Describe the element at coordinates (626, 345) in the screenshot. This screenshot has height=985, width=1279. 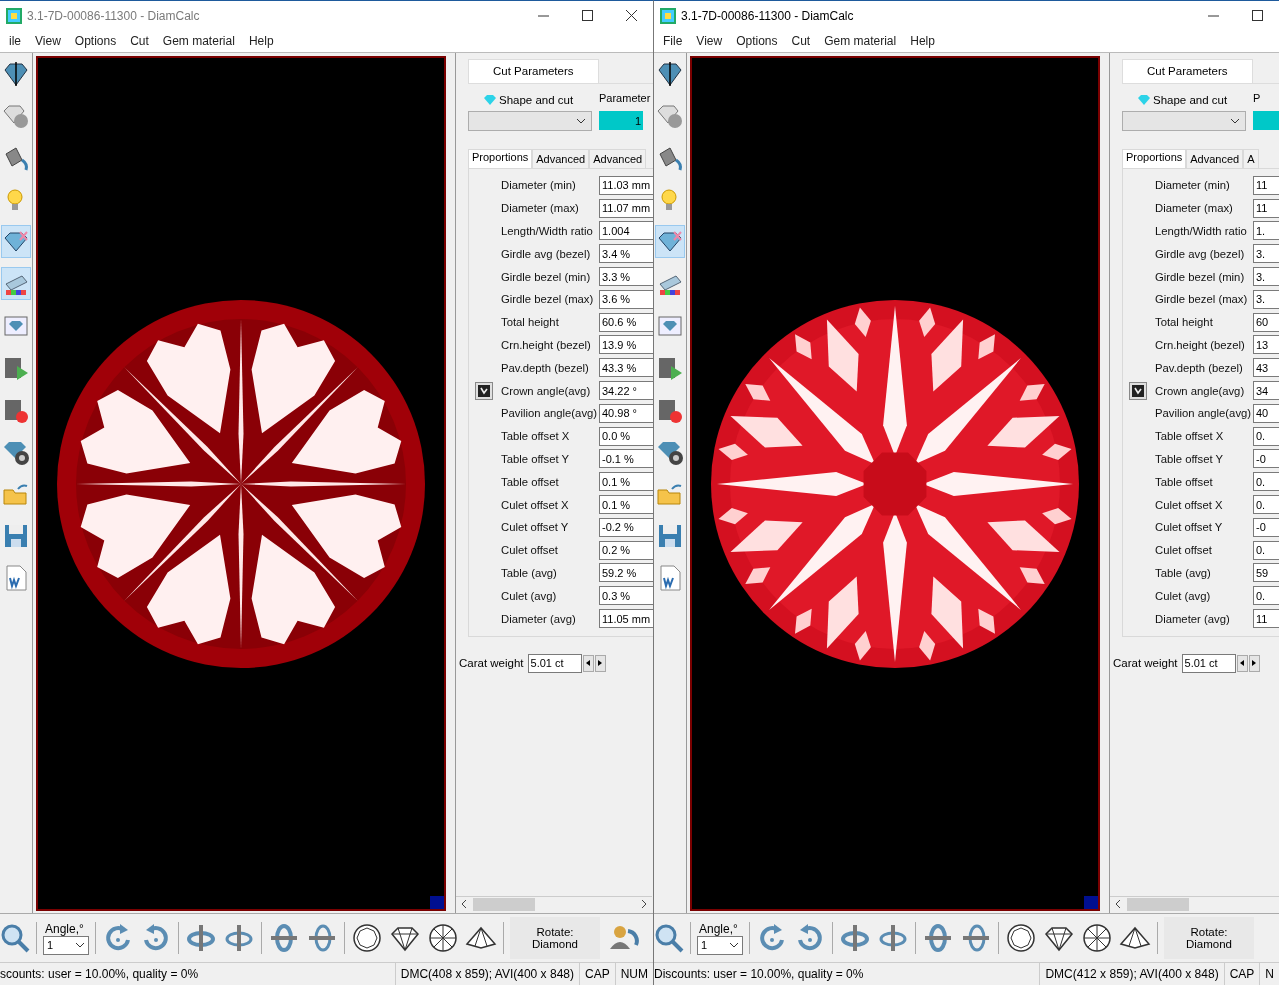
I see `parameter-field: 13.9 %` at that location.